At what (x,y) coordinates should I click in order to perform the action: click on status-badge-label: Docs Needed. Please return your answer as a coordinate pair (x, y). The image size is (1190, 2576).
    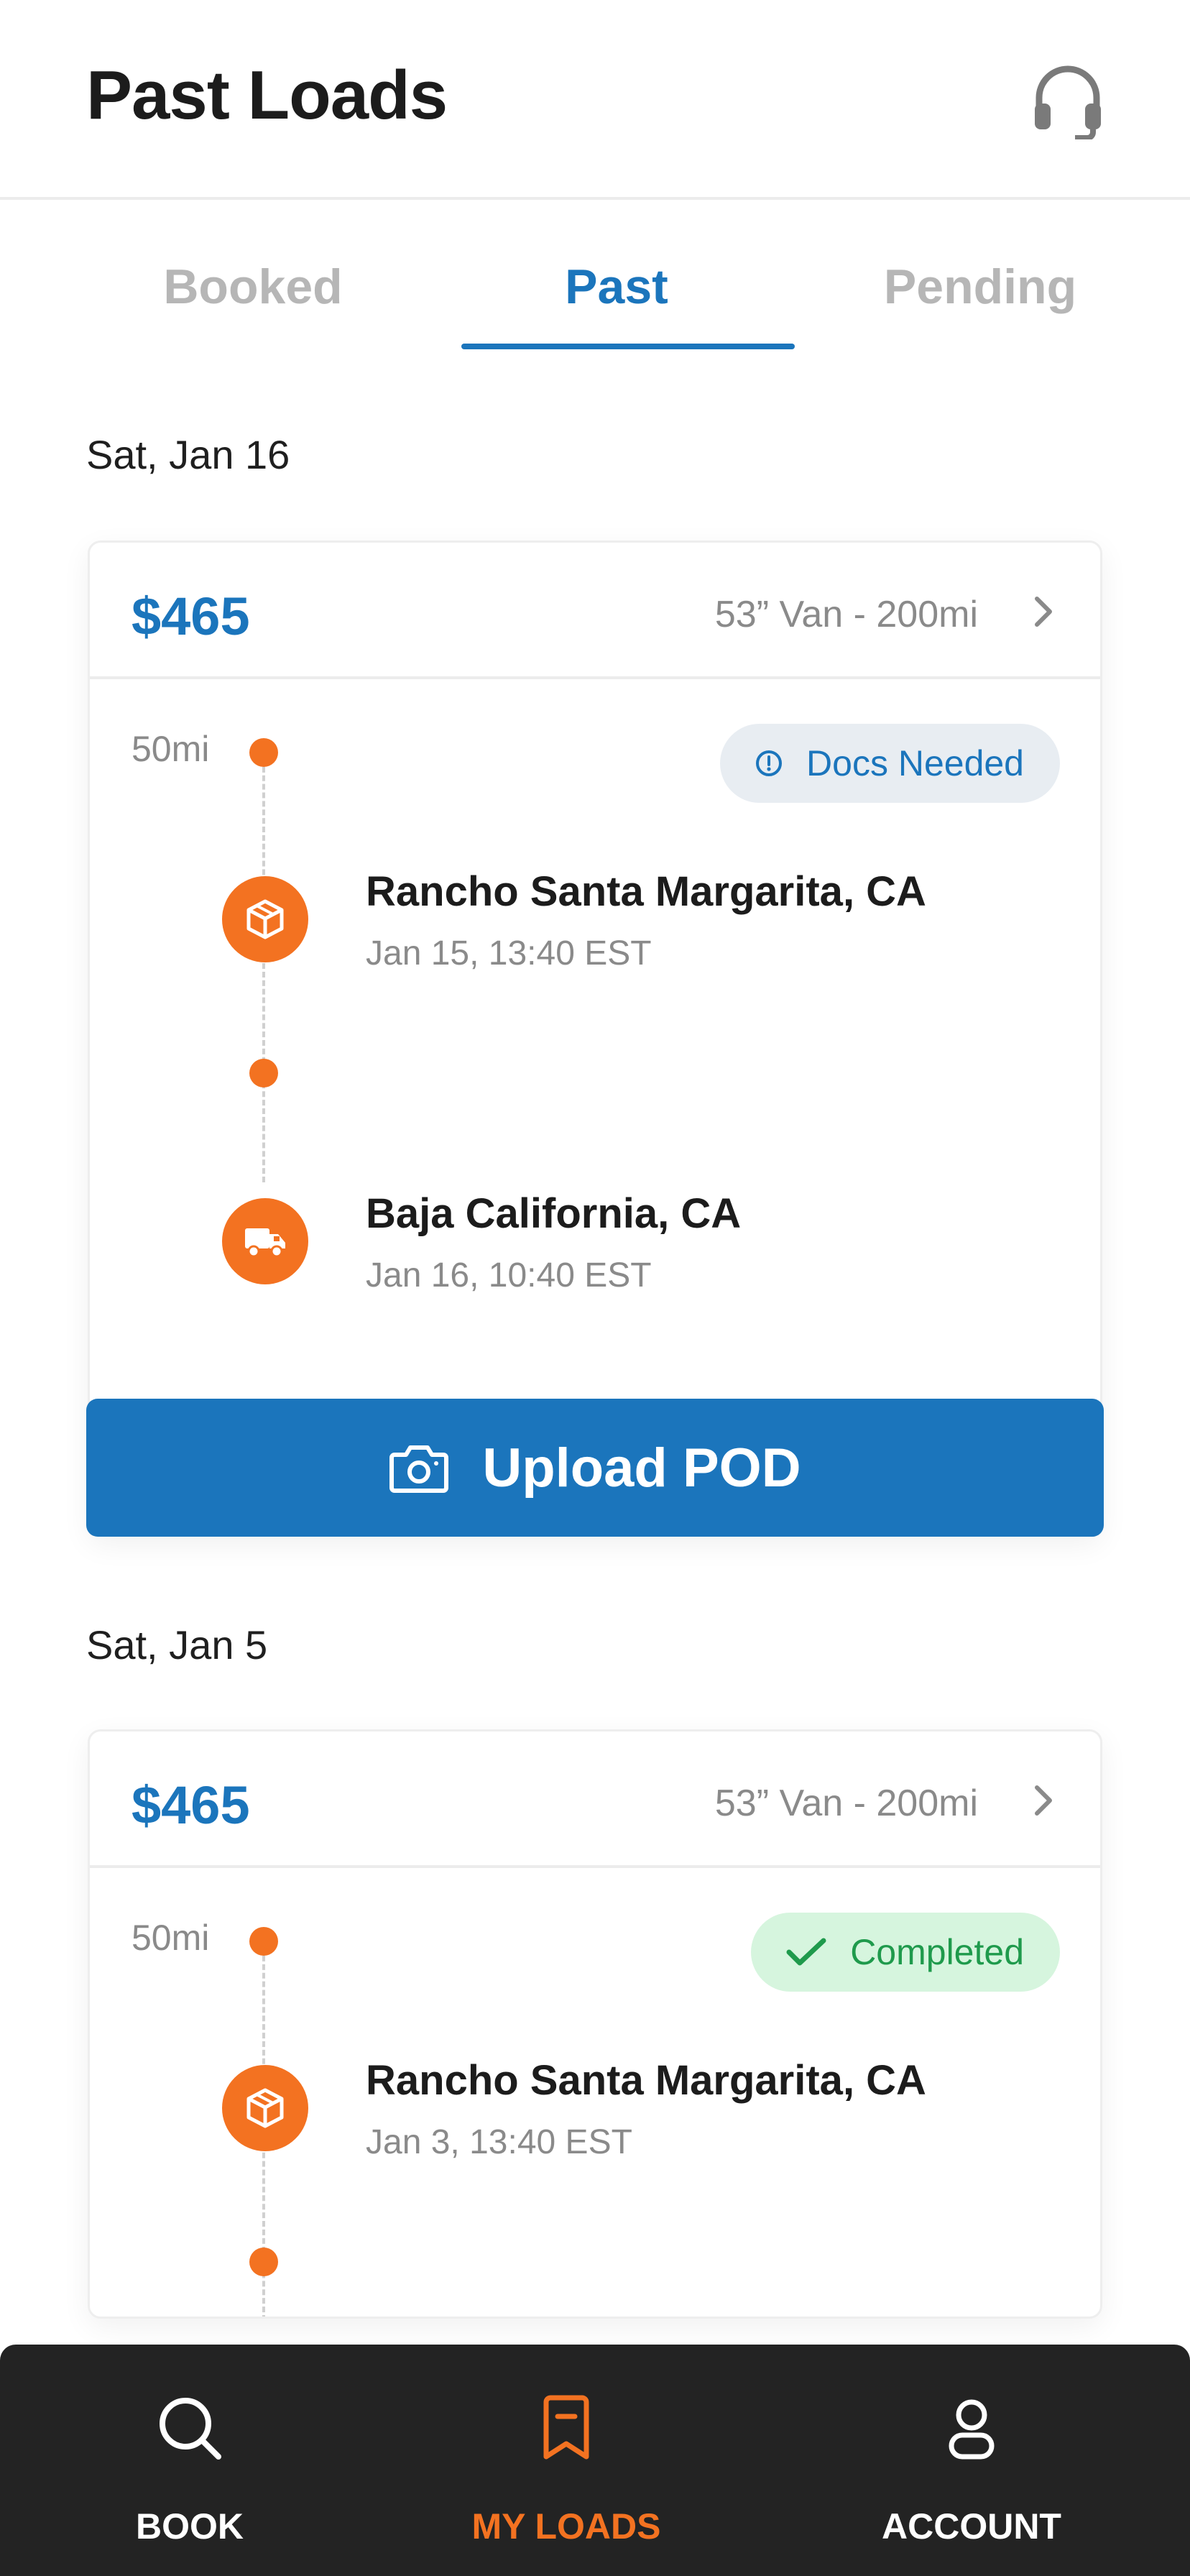
    Looking at the image, I should click on (915, 763).